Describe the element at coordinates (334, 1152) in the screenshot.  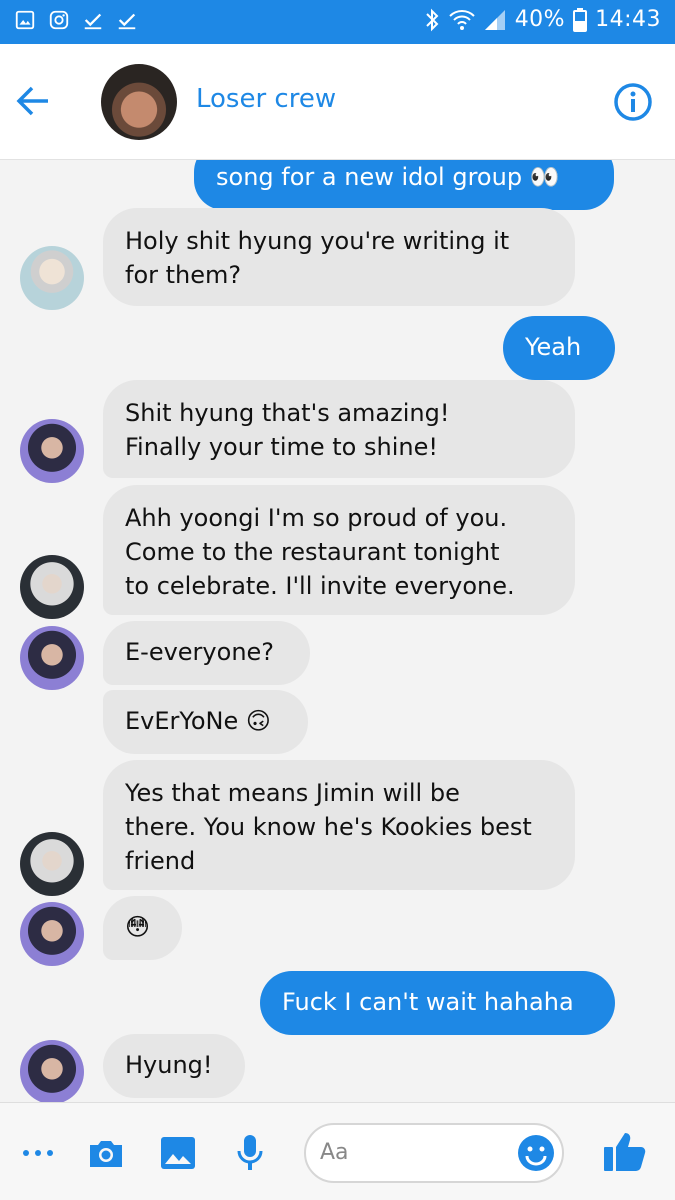
I see `message-input-placeholder: Aa` at that location.